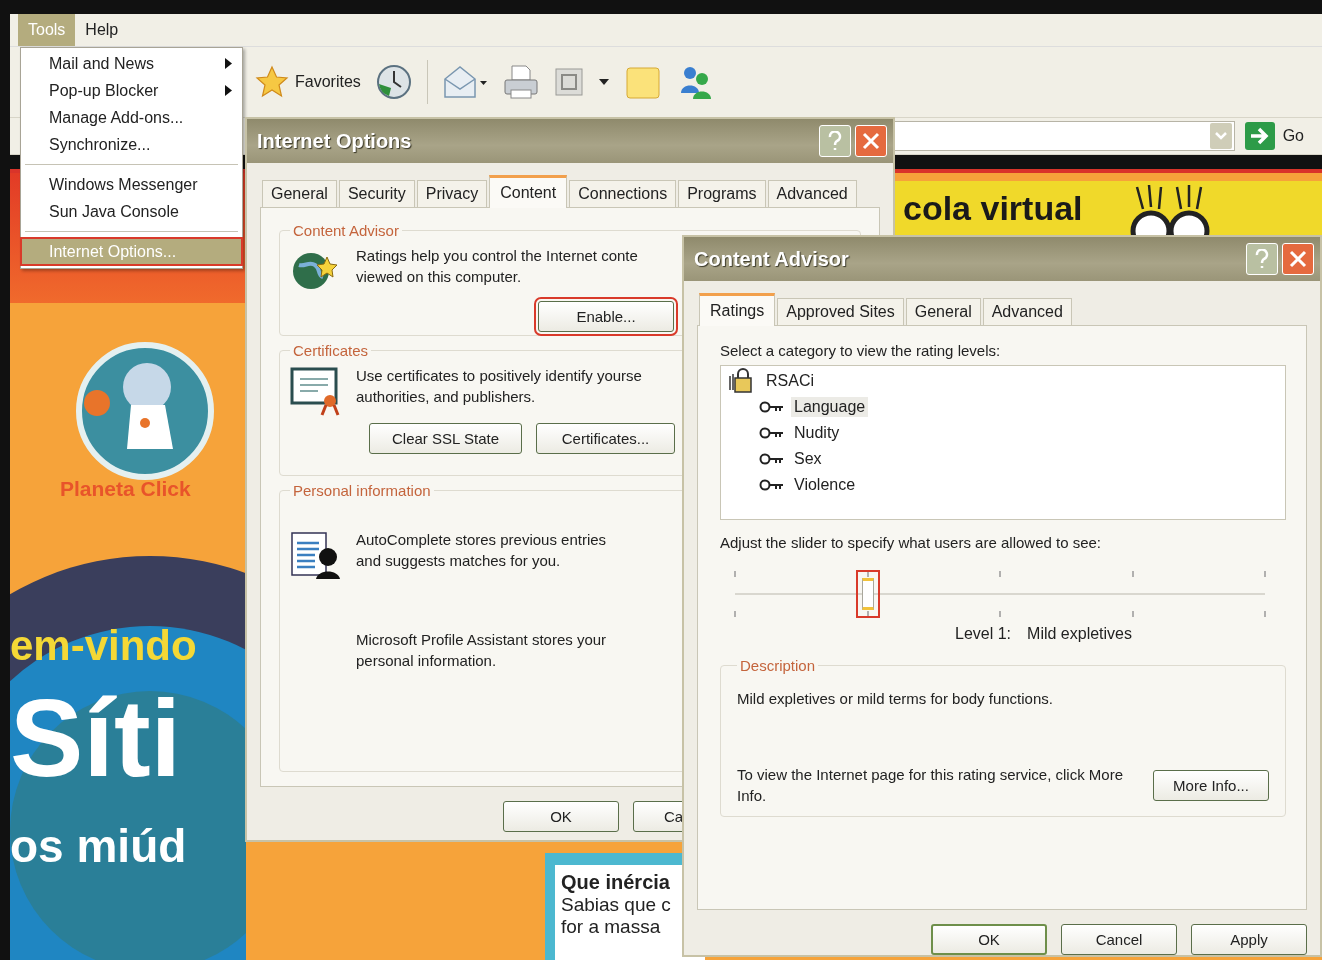 Image resolution: width=1322 pixels, height=960 pixels. What do you see at coordinates (376, 193) in the screenshot?
I see `tab: Security` at bounding box center [376, 193].